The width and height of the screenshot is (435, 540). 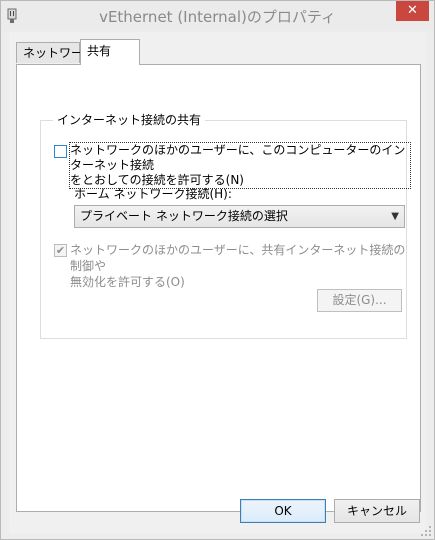 I want to click on allow-control-checkbox: ✔, so click(x=60, y=250).